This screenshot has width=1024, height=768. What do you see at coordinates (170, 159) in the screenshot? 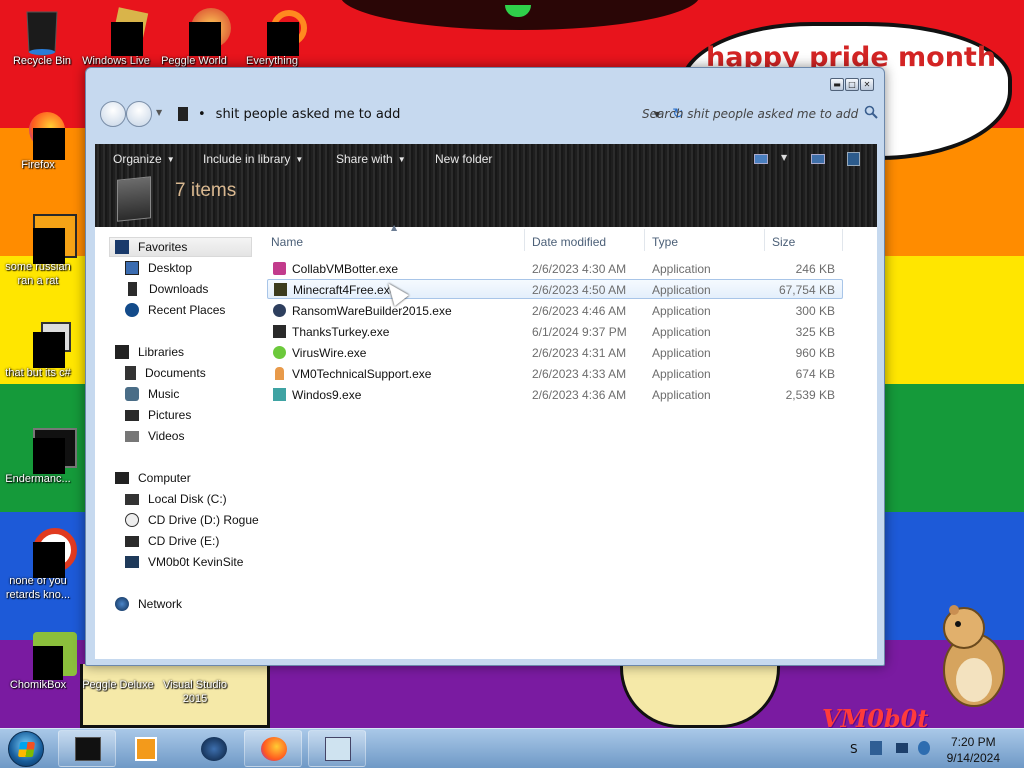
I see `chevron-down-icon: ▼` at bounding box center [170, 159].